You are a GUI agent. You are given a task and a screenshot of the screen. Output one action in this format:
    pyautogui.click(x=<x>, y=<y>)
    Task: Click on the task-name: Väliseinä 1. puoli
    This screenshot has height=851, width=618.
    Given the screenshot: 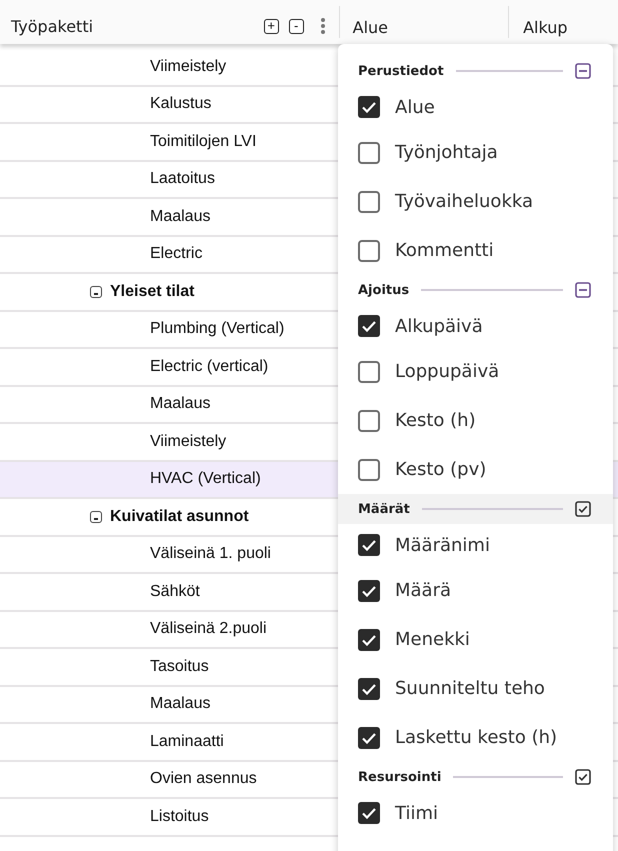 What is the action you would take?
    pyautogui.click(x=210, y=554)
    